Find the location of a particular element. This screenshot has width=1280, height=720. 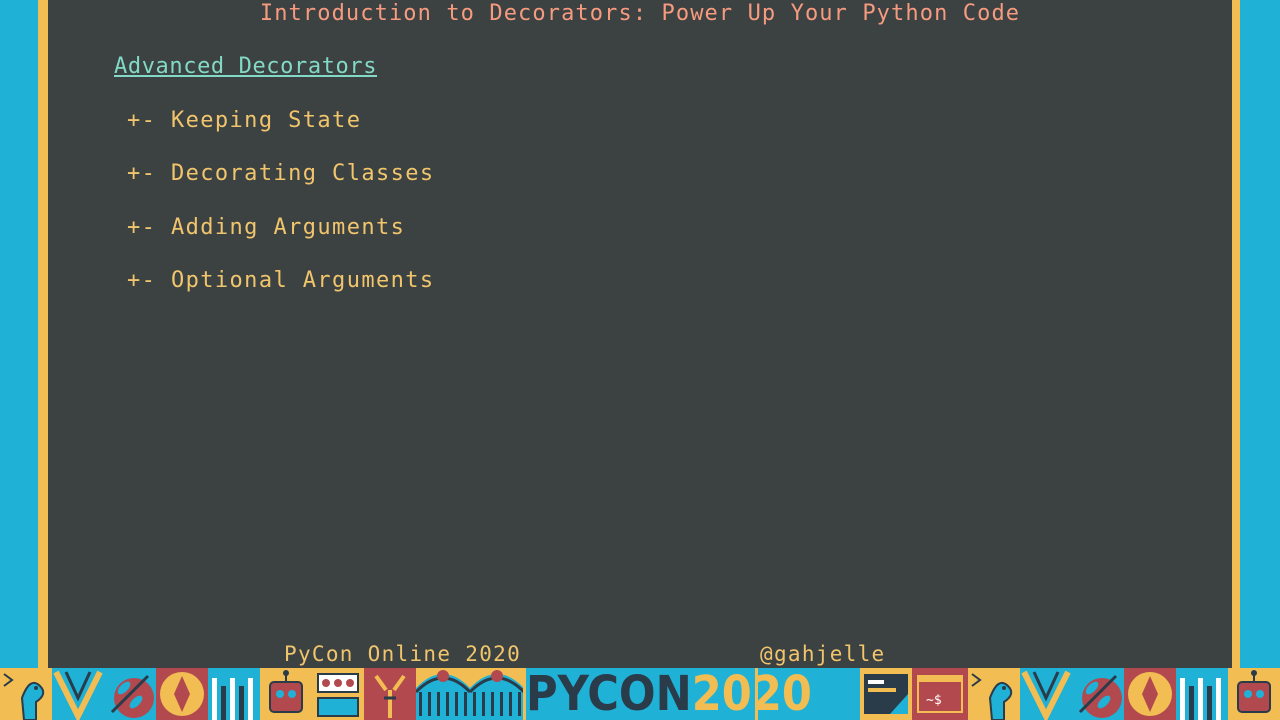

right-border is located at coordinates (1236, 334).